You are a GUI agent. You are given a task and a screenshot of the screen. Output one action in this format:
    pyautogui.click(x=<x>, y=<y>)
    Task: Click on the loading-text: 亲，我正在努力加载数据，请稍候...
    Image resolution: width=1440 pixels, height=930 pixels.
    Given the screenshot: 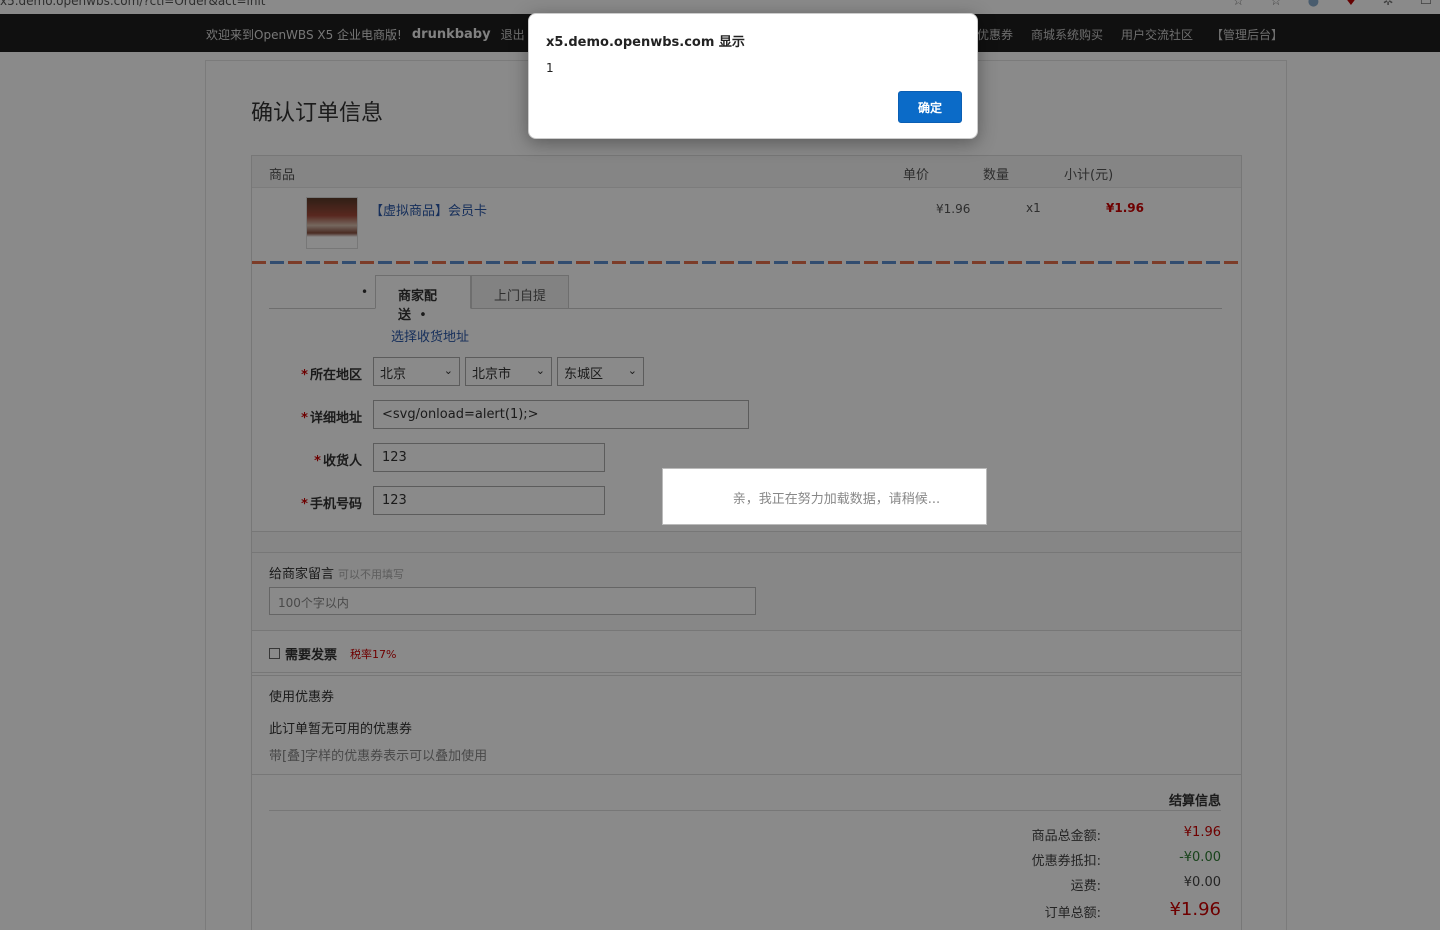 What is the action you would take?
    pyautogui.click(x=836, y=499)
    